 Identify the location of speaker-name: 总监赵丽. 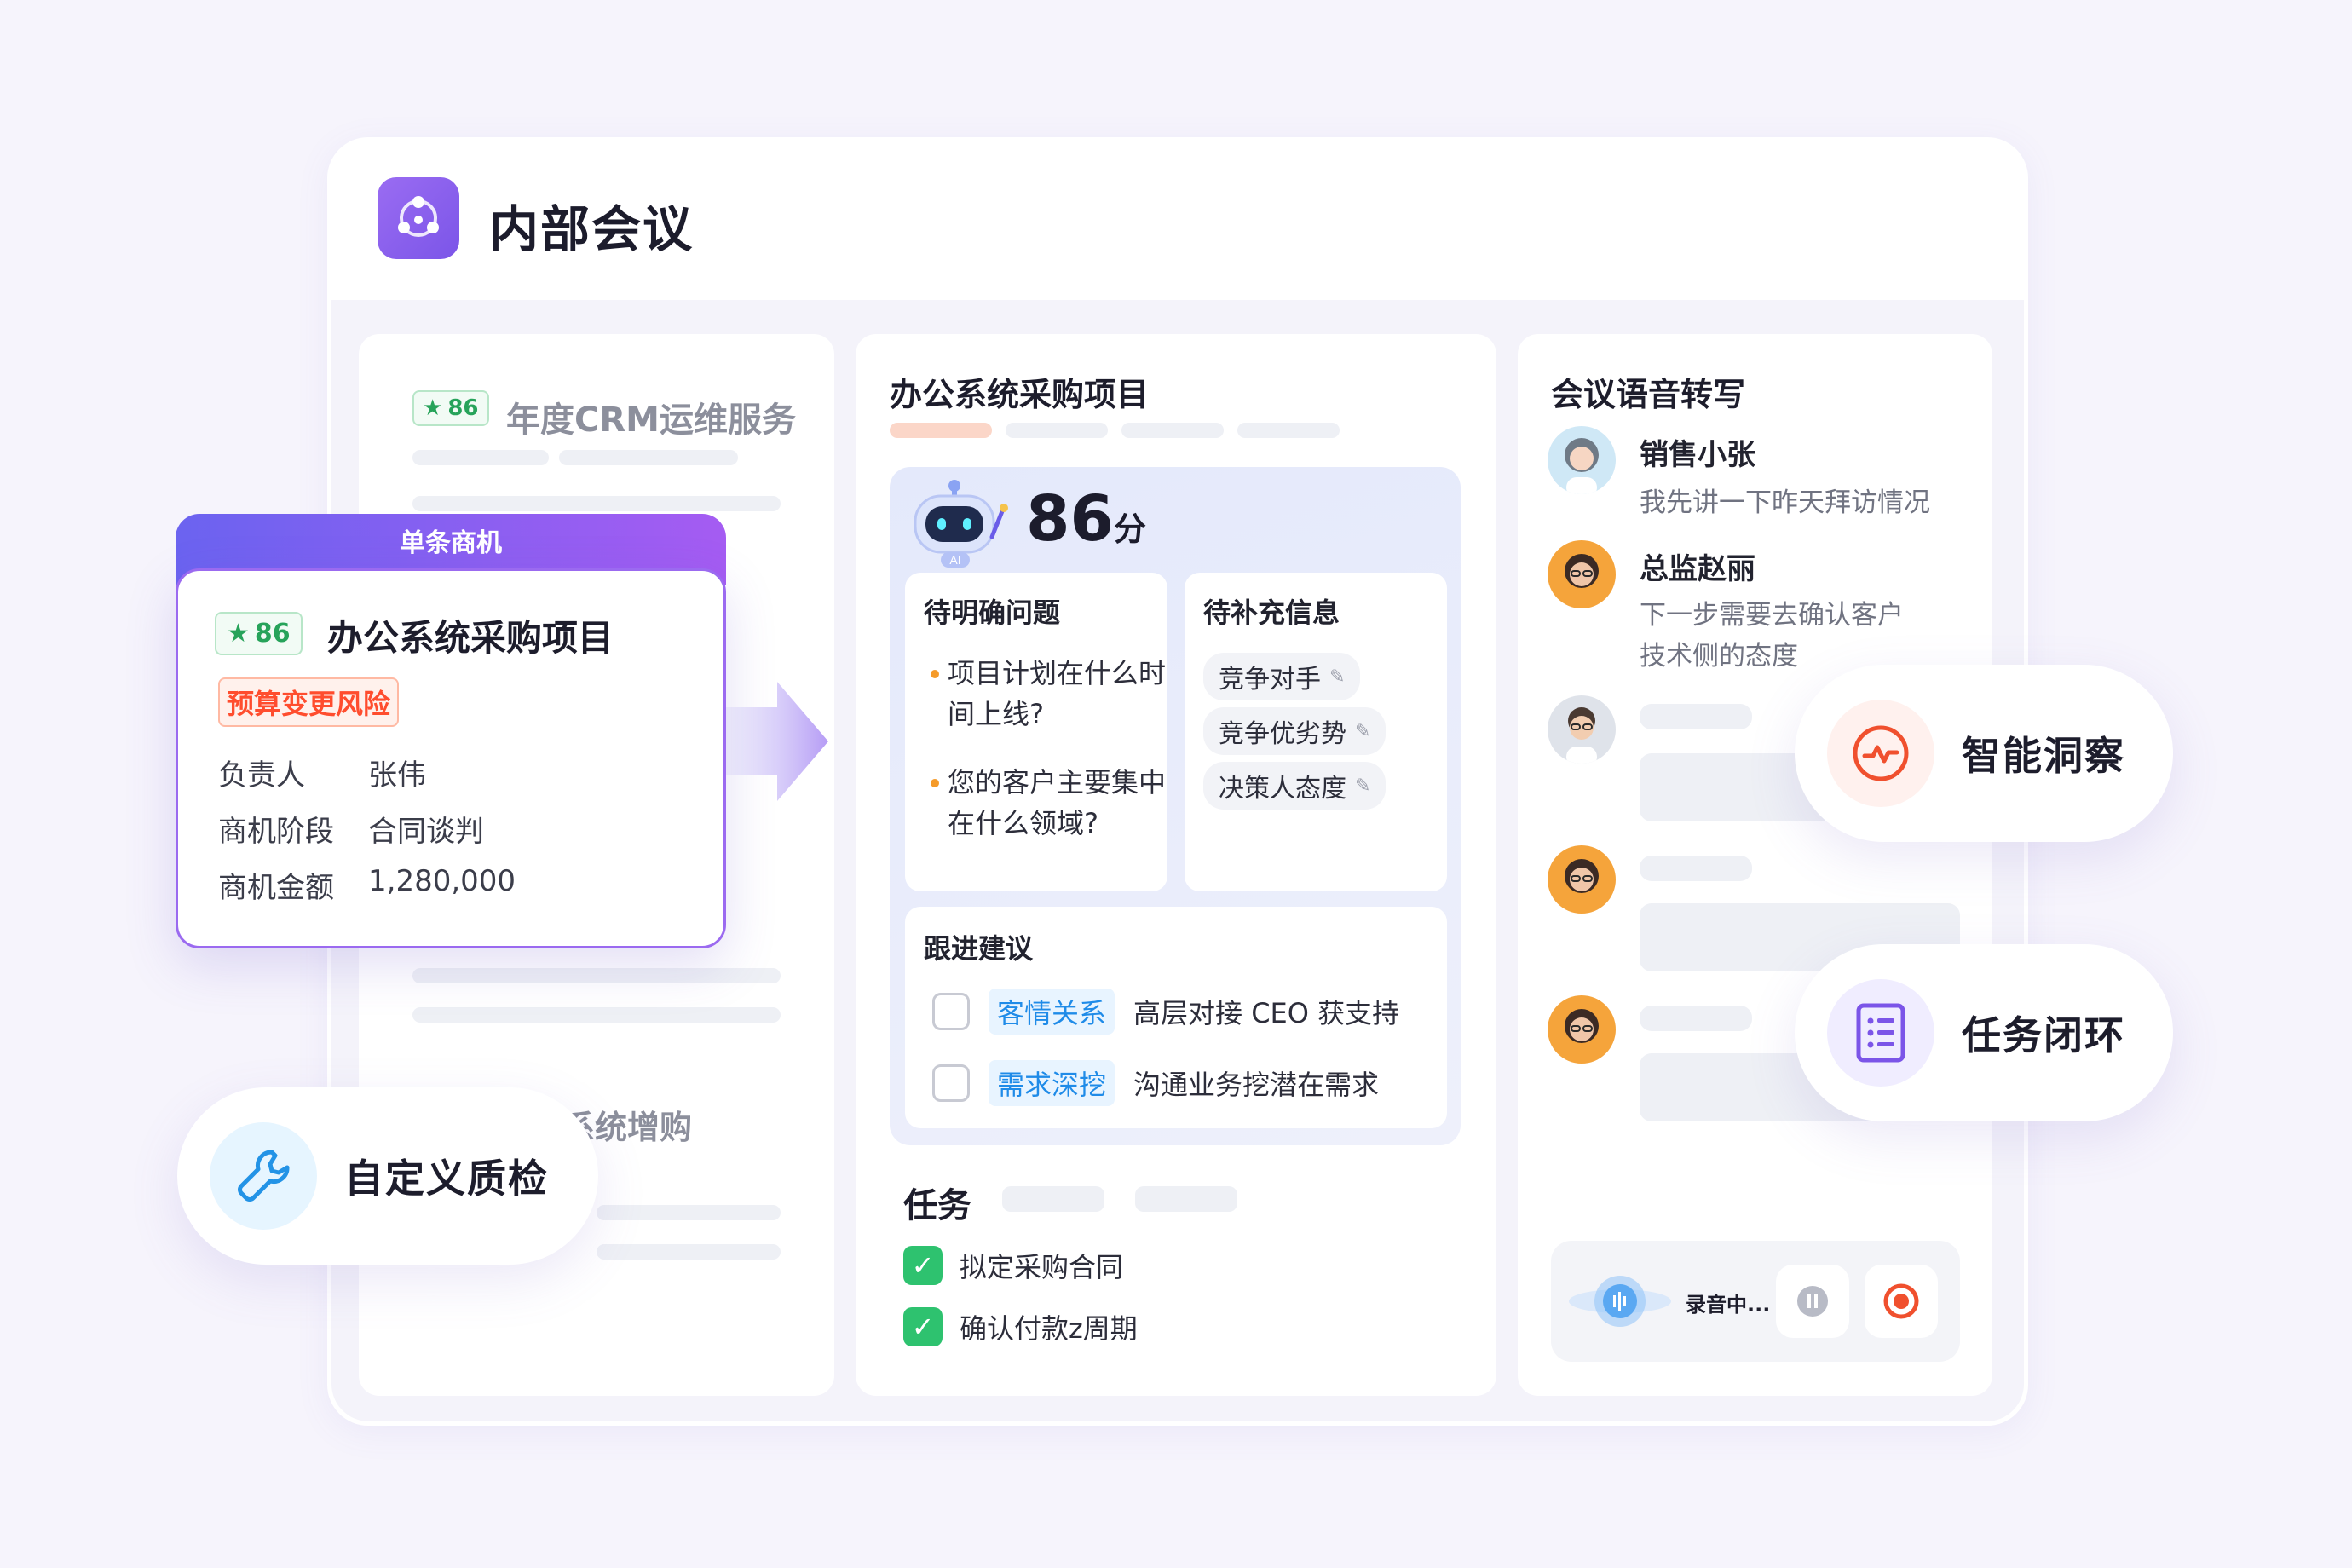
(1697, 569).